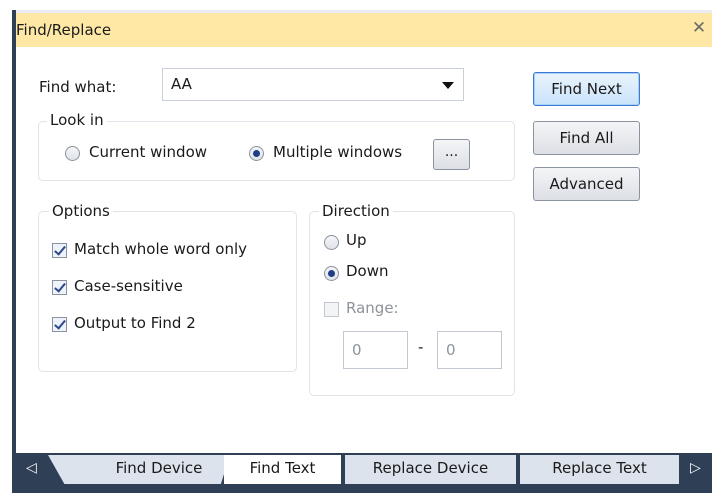  What do you see at coordinates (337, 152) in the screenshot?
I see `multiple-windows-label: Multiple windows` at bounding box center [337, 152].